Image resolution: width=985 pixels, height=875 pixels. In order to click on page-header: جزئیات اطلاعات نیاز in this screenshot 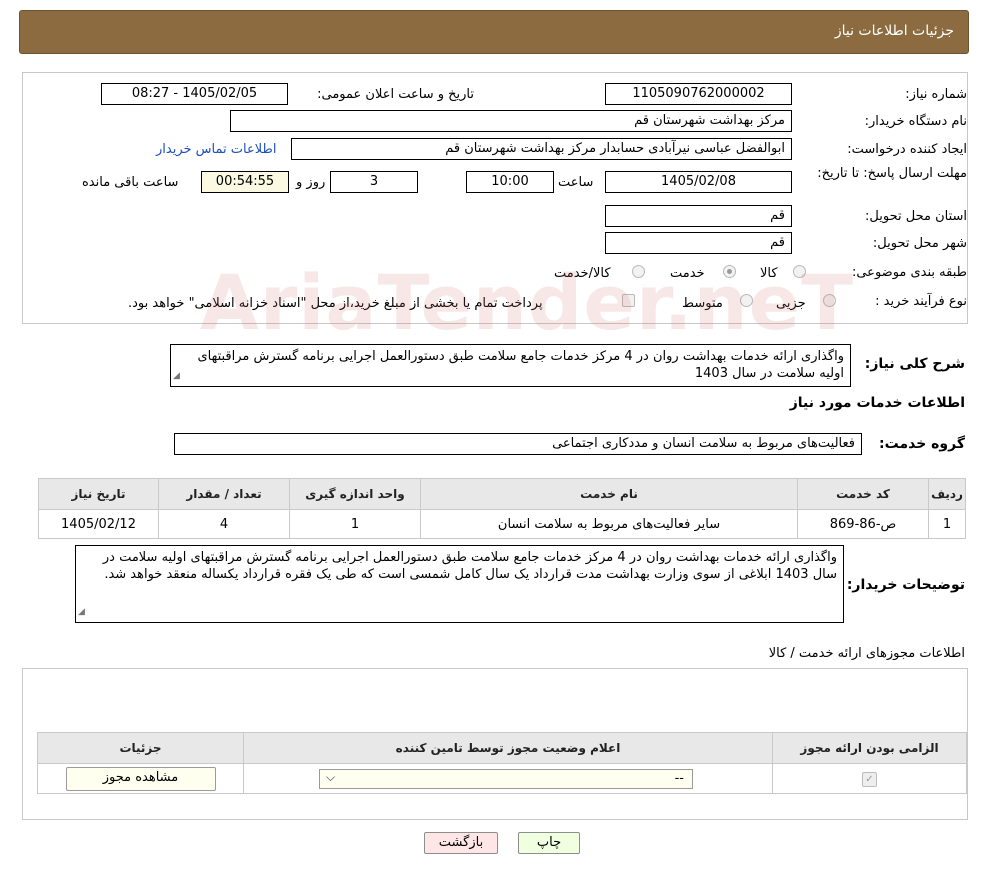, I will do `click(494, 32)`.